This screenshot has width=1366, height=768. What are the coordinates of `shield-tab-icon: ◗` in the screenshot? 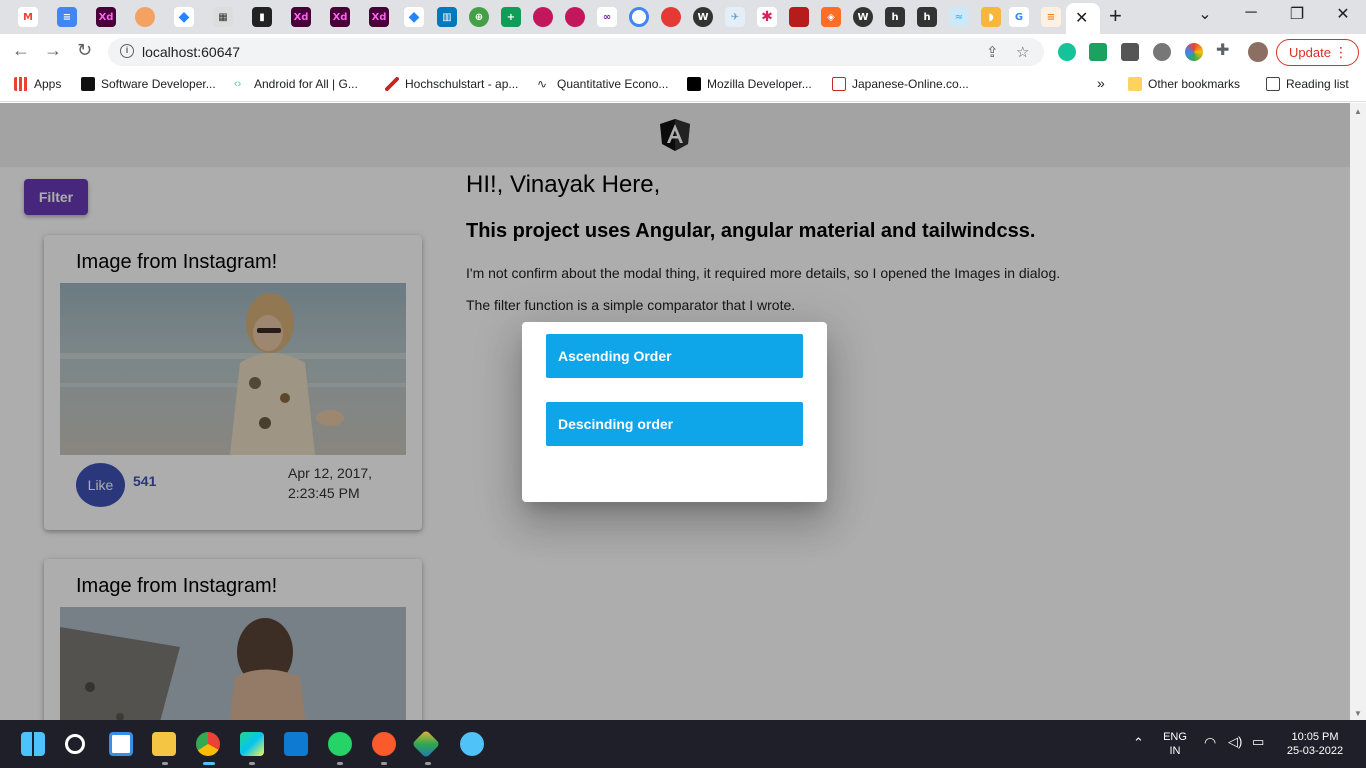 It's located at (991, 17).